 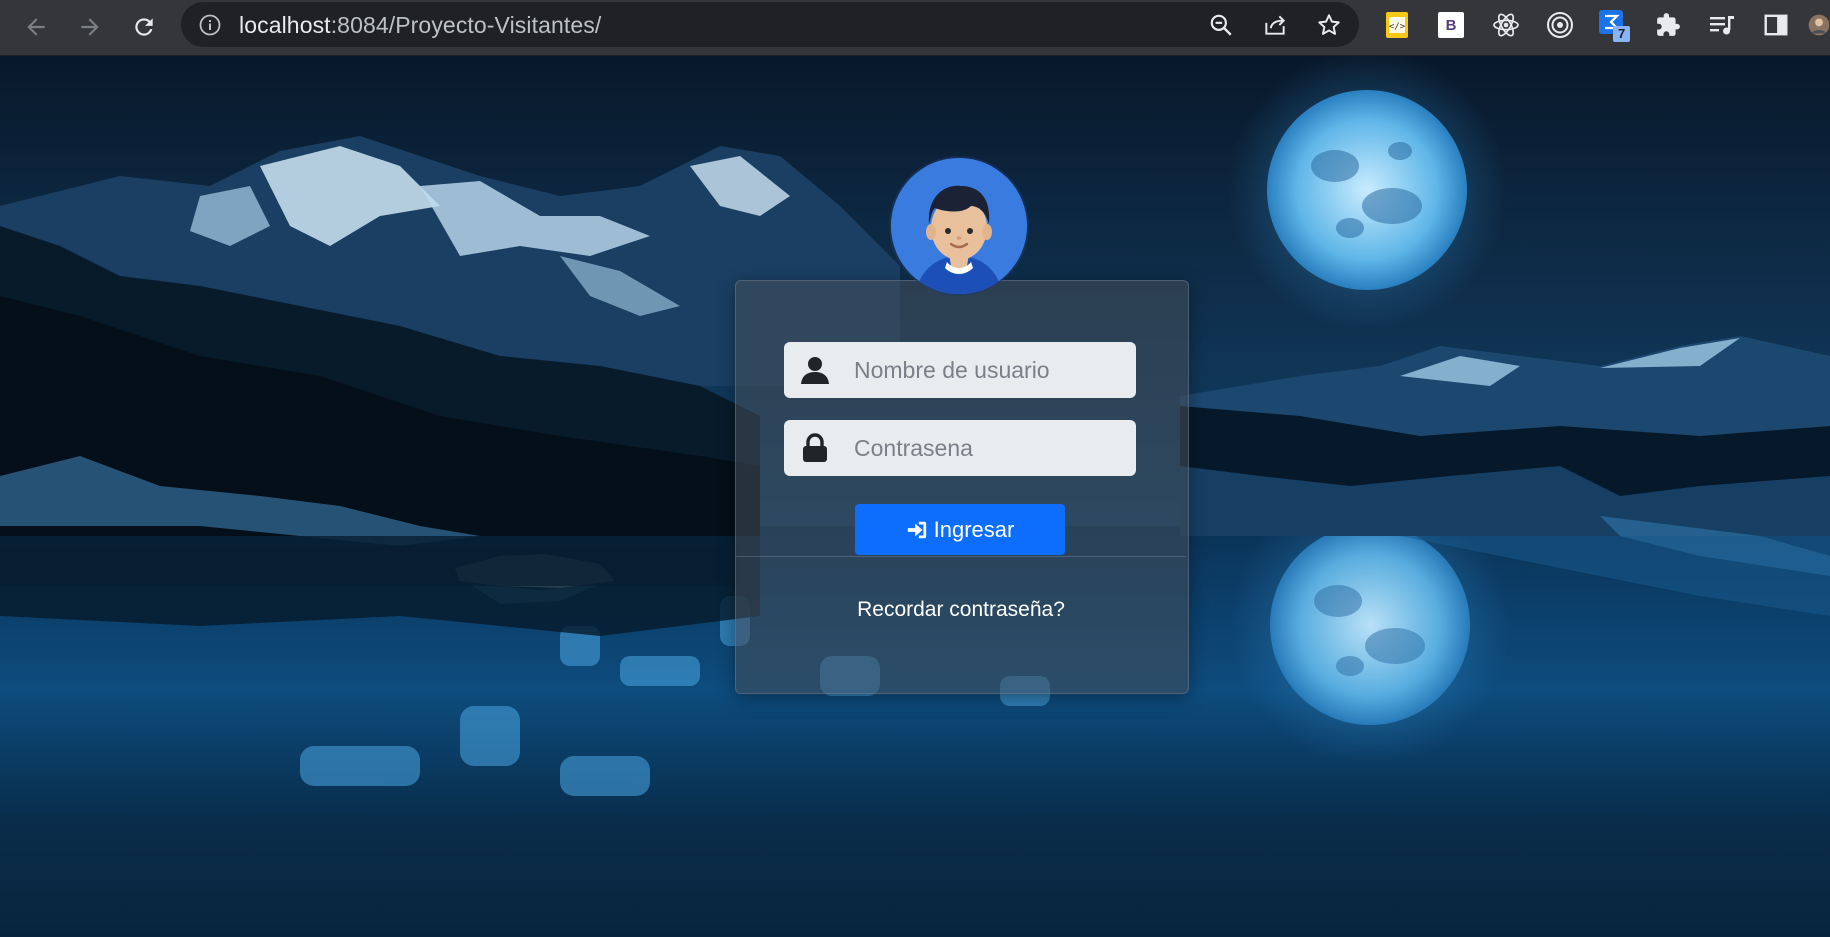 I want to click on share-button, so click(x=1275, y=25).